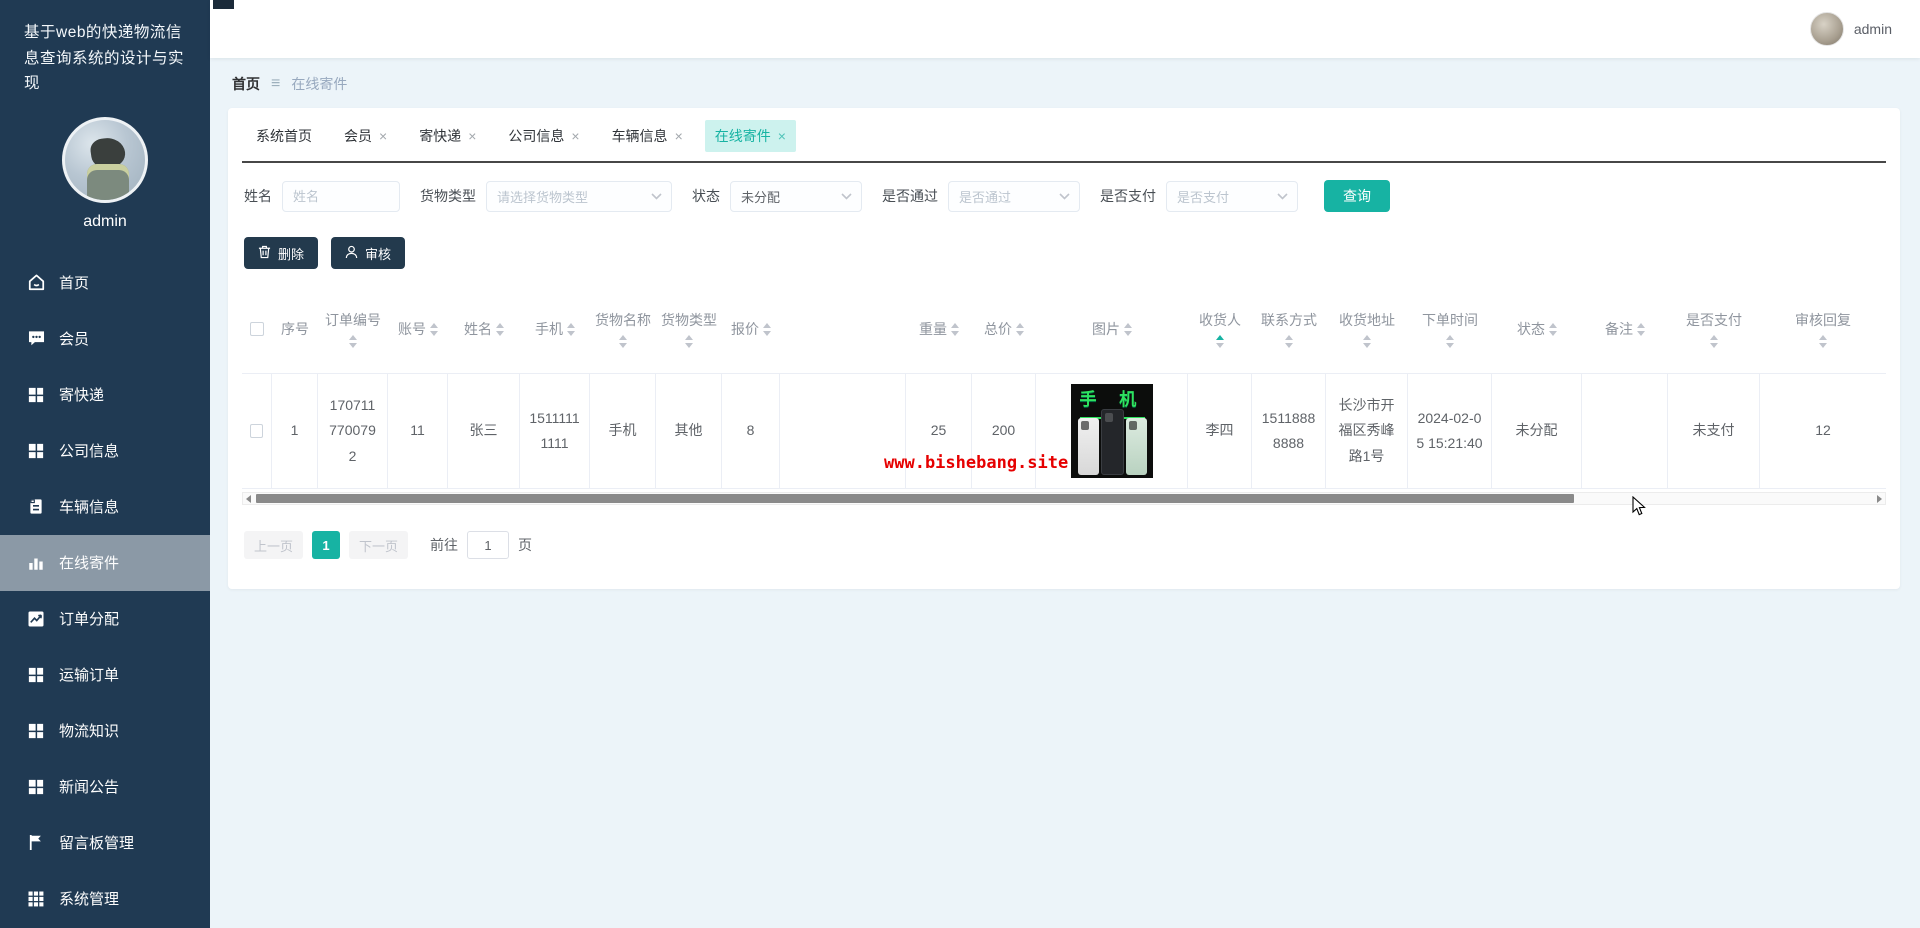 The image size is (1920, 928). I want to click on sidebar-item-车辆信息: 车辆信息, so click(105, 507).